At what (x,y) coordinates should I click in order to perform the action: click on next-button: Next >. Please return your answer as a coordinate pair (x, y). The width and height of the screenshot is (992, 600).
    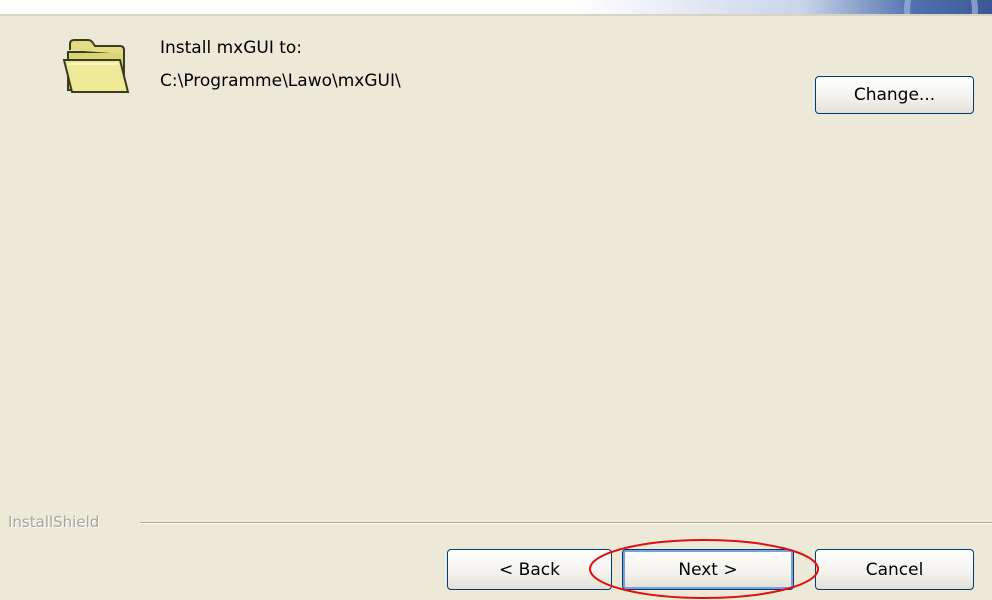
    Looking at the image, I should click on (708, 569).